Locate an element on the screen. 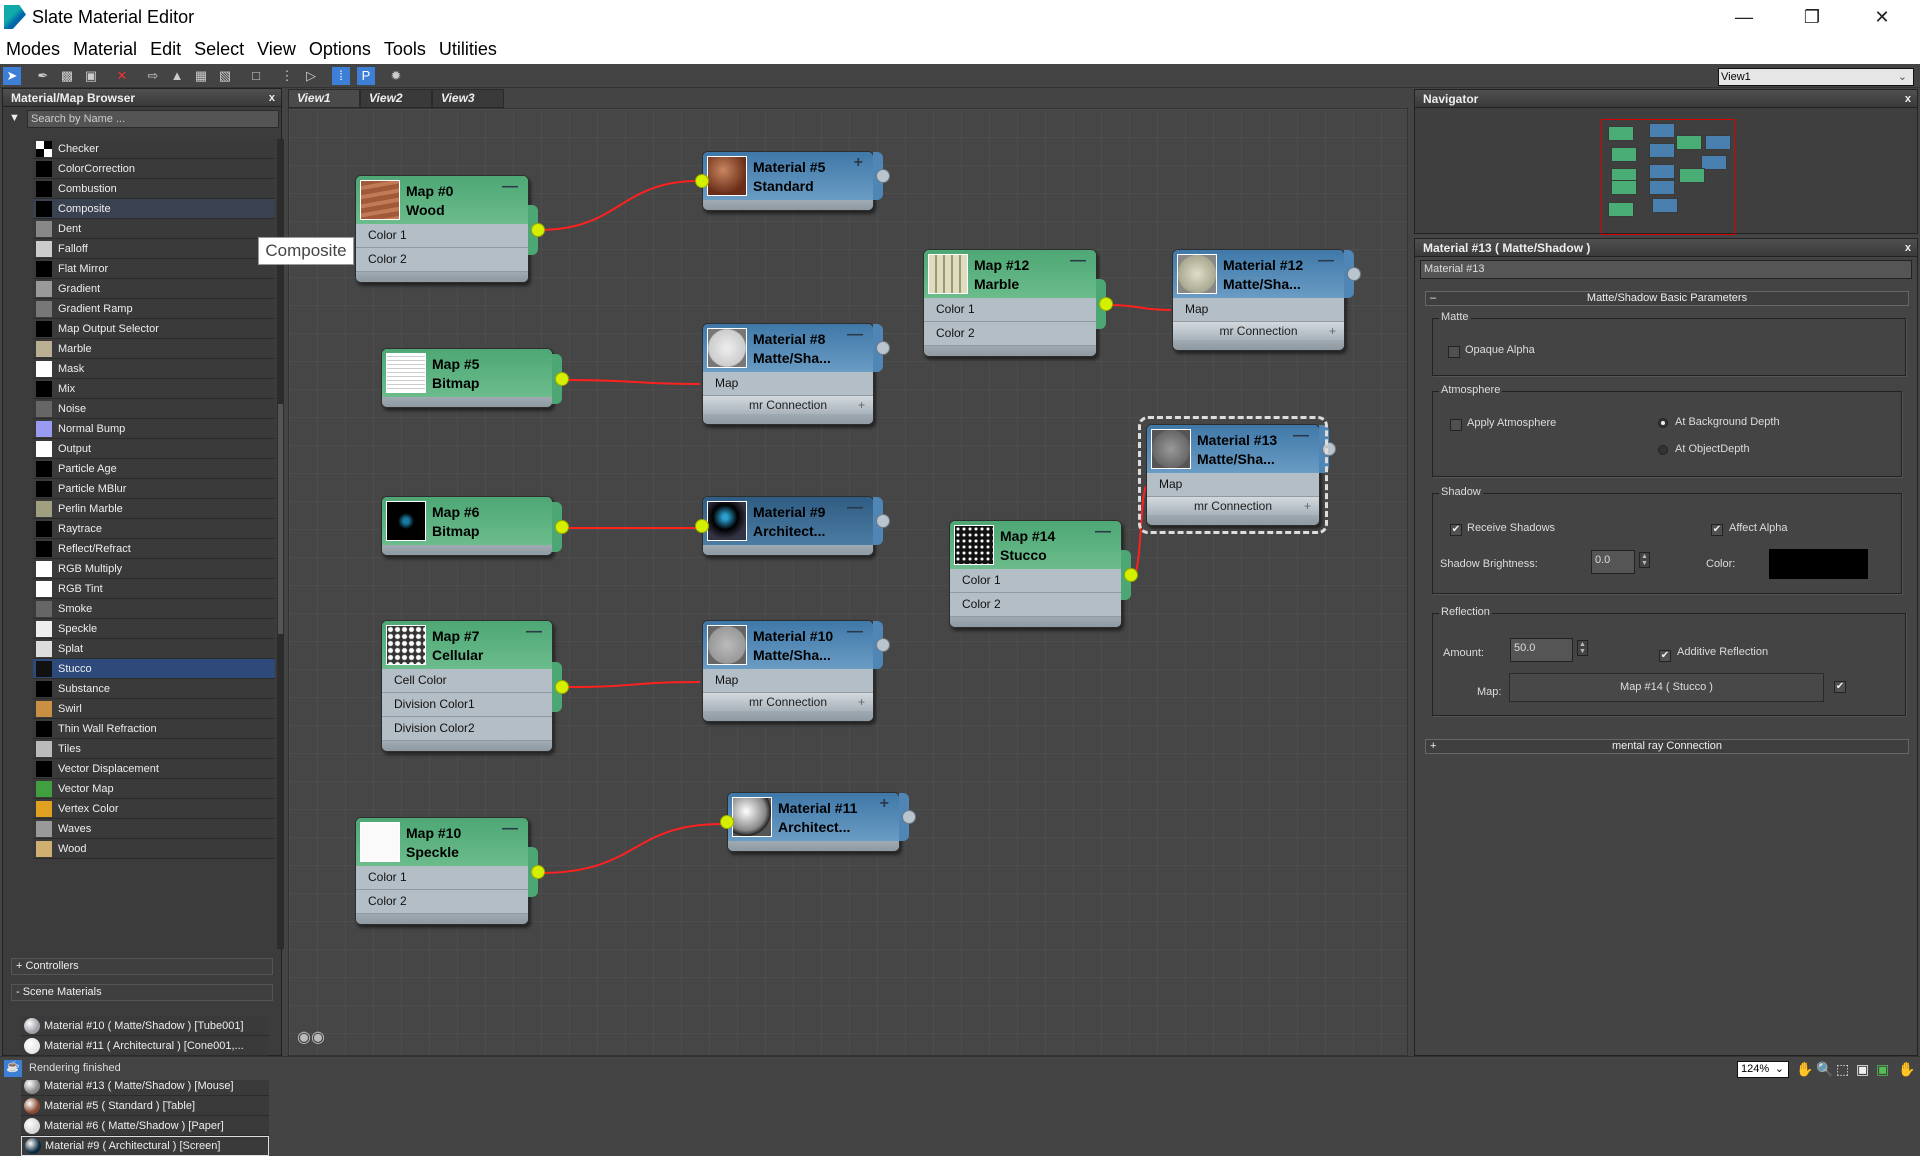 This screenshot has width=1920, height=1156. list-item: Noise is located at coordinates (154, 409).